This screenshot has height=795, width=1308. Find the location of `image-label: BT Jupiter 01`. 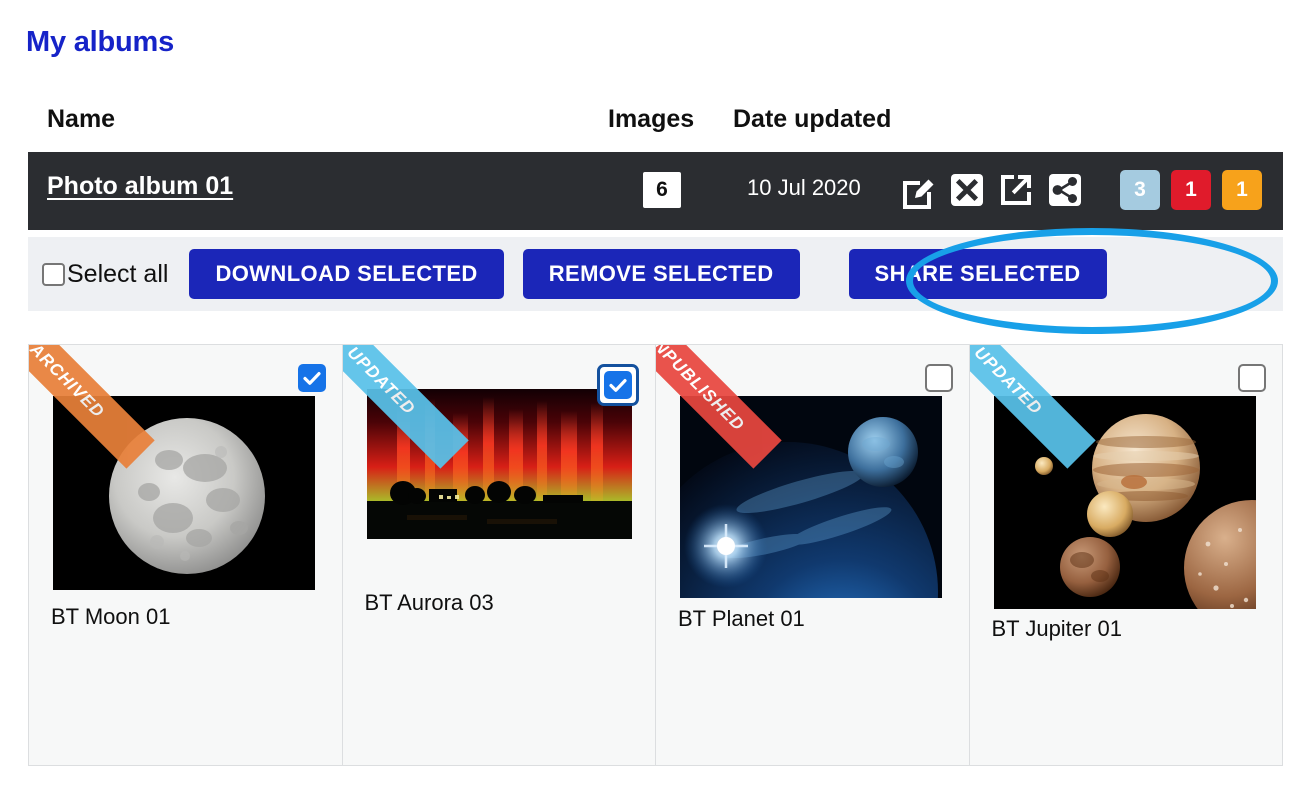

image-label: BT Jupiter 01 is located at coordinates (1056, 628).